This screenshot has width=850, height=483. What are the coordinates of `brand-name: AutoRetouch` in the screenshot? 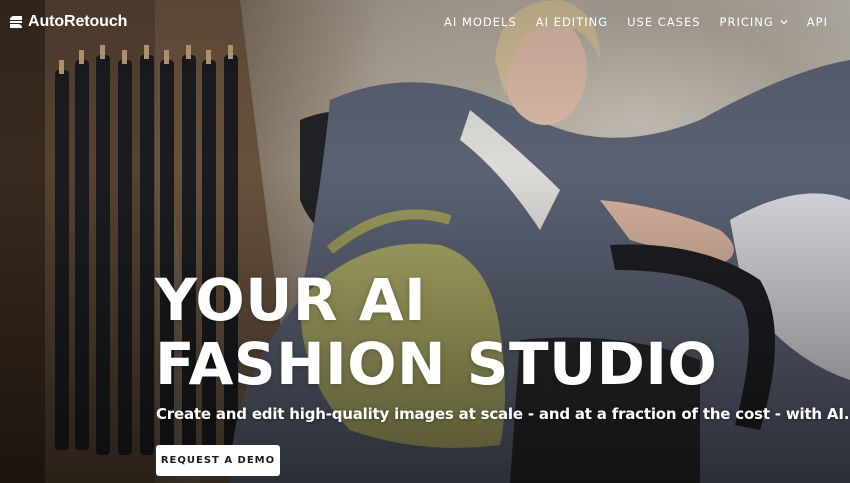 It's located at (78, 21).